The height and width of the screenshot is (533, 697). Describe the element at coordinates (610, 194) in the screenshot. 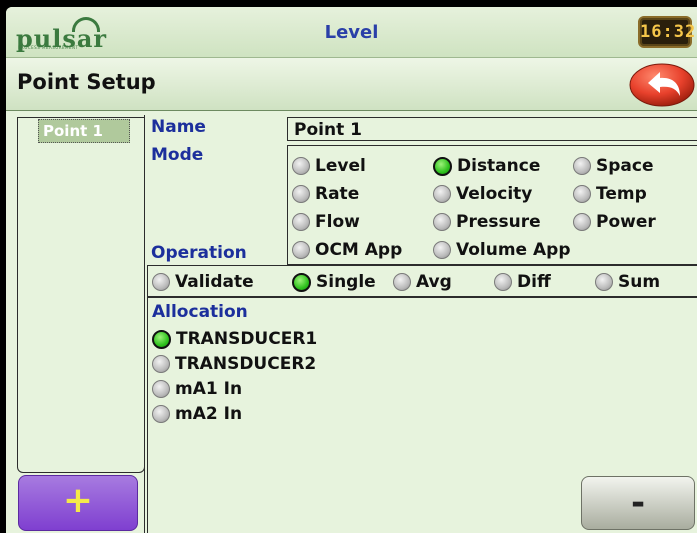

I see `mode-temp-radio: Temp` at that location.